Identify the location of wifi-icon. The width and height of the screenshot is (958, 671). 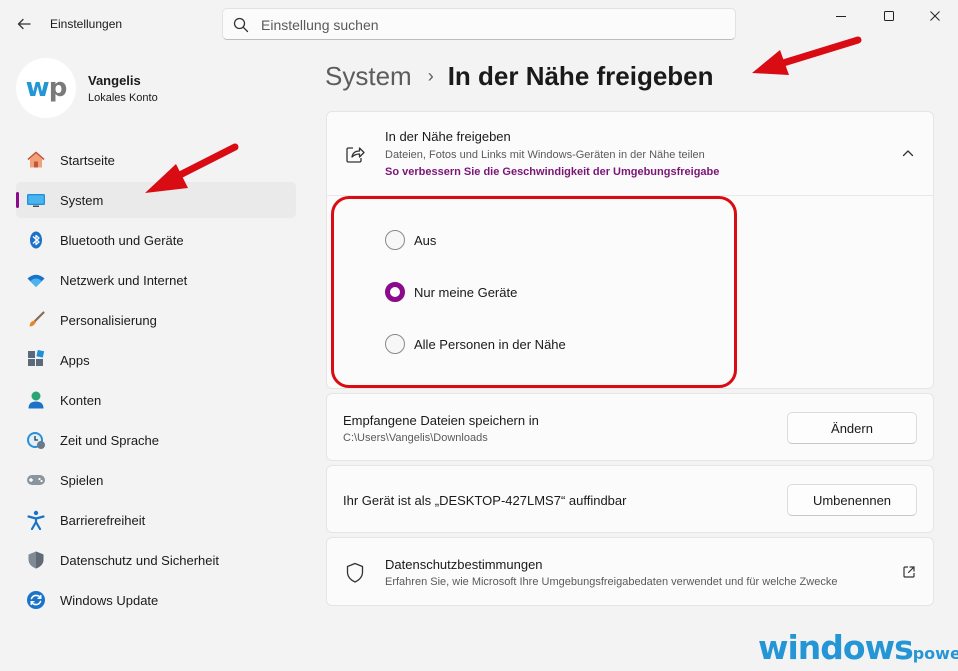
(36, 280).